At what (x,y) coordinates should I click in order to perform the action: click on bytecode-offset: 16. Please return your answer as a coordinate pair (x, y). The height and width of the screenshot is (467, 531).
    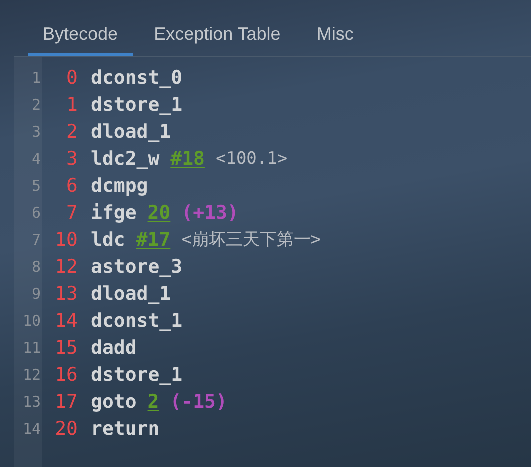
    Looking at the image, I should click on (66, 375).